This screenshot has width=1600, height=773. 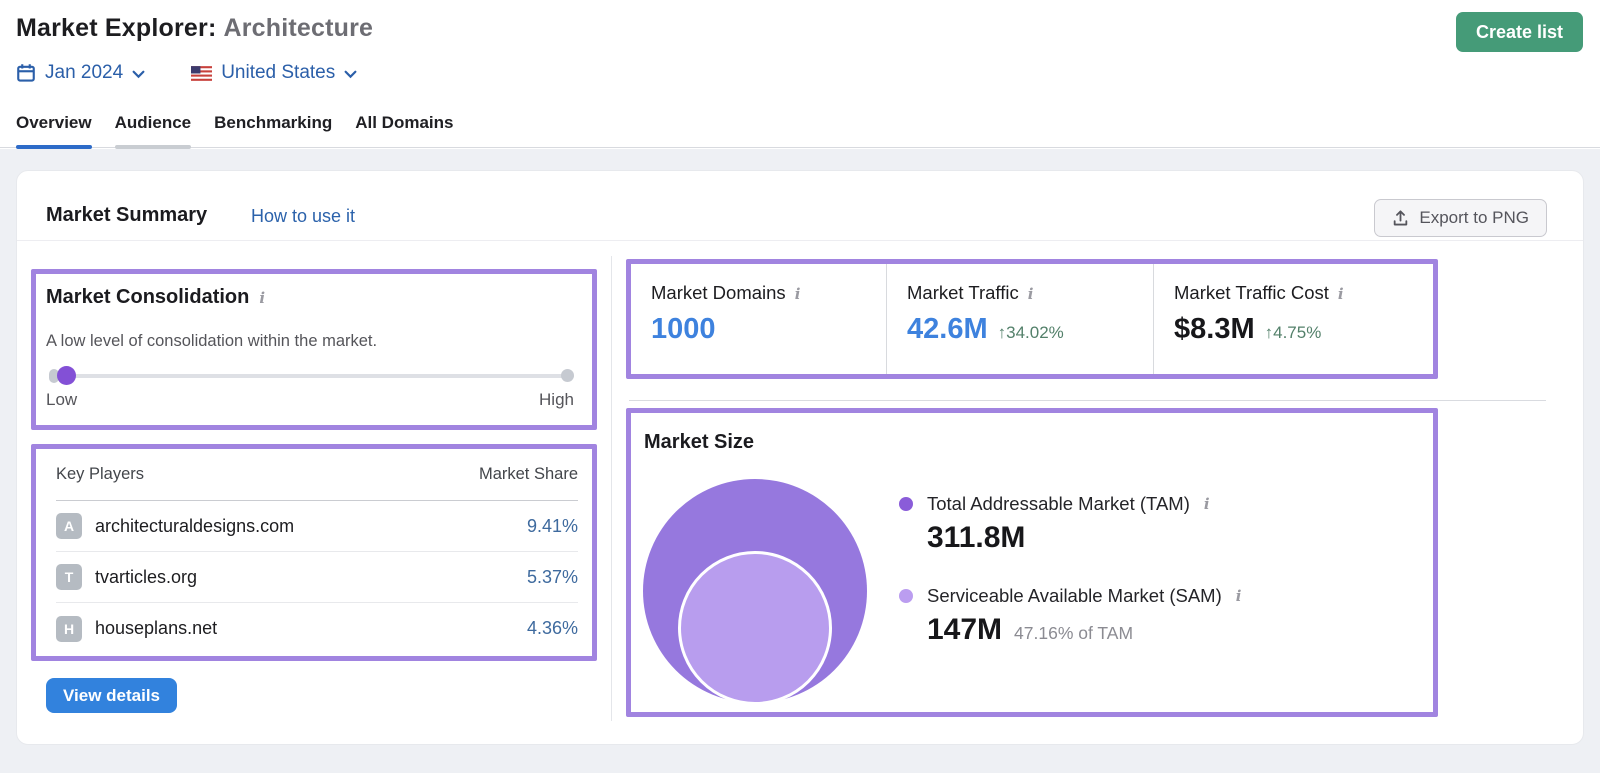 What do you see at coordinates (718, 292) in the screenshot?
I see `stat-label: Market Domains` at bounding box center [718, 292].